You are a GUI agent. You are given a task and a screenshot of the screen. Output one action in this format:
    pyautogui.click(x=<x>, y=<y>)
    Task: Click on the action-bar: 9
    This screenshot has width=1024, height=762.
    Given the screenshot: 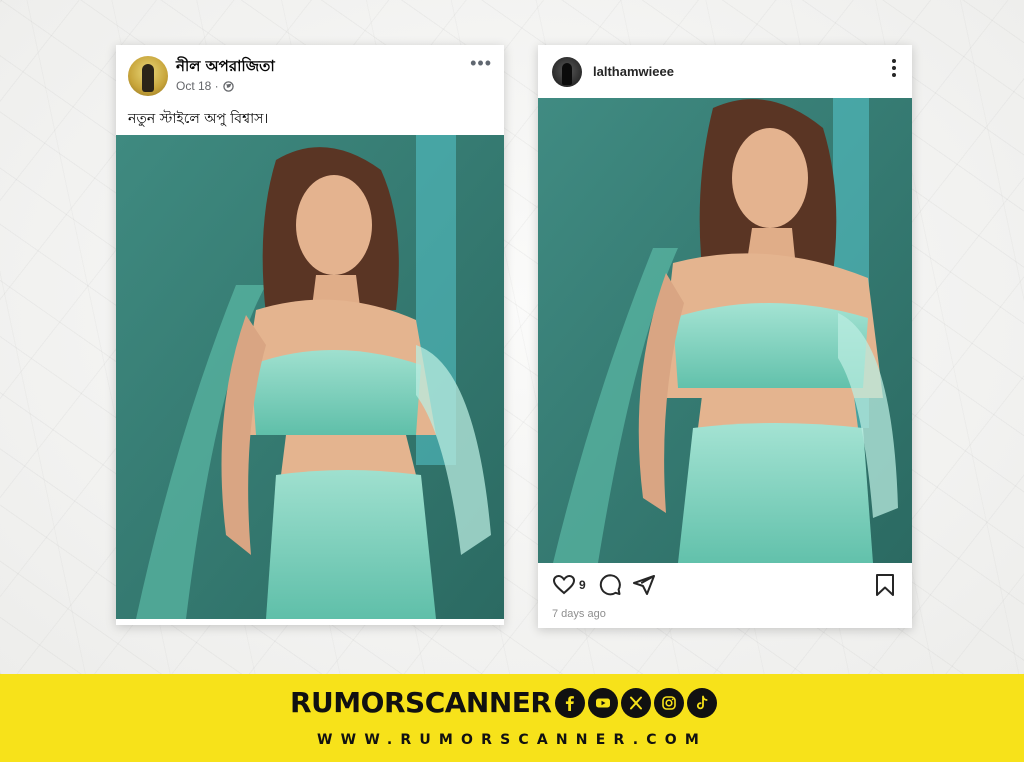 What is the action you would take?
    pyautogui.click(x=604, y=585)
    